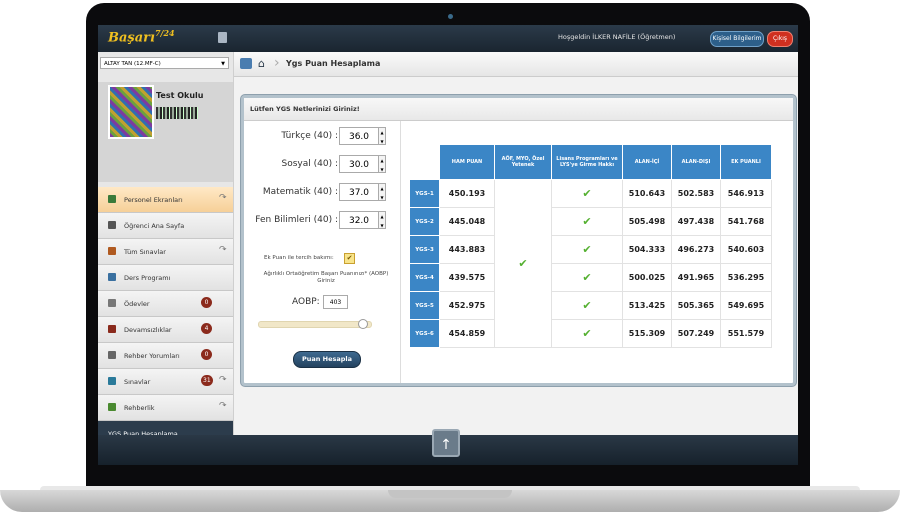 The height and width of the screenshot is (517, 900). What do you see at coordinates (261, 63) in the screenshot?
I see `home-icon: ⌂` at bounding box center [261, 63].